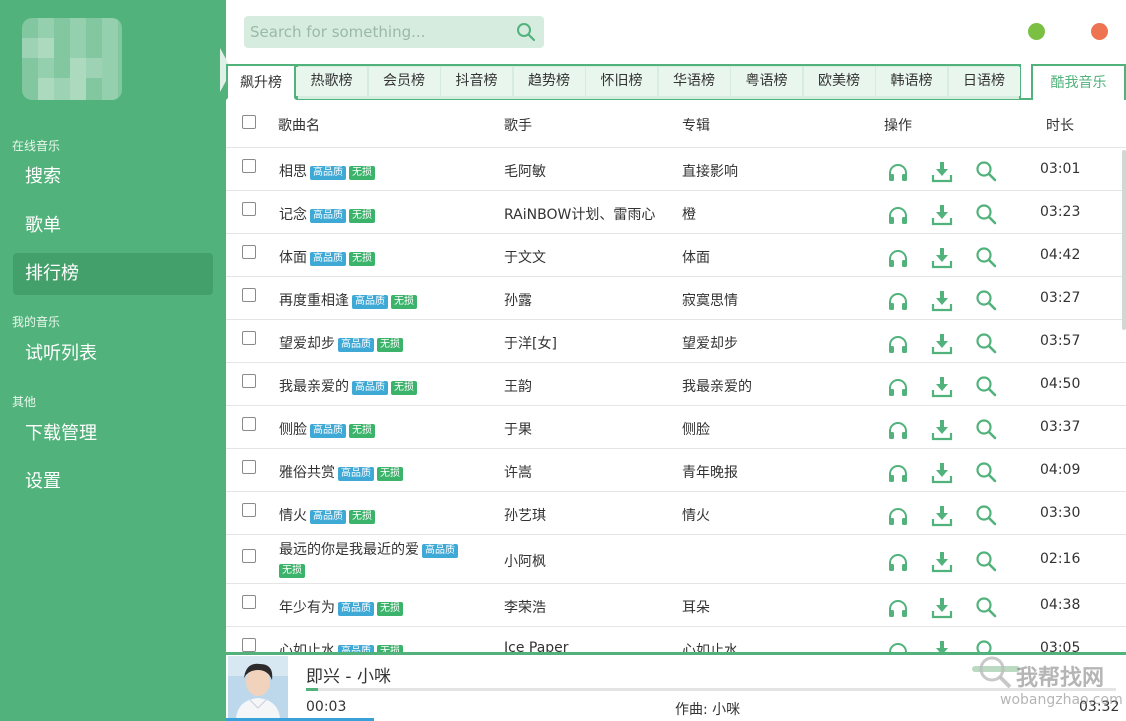  I want to click on select-all-checkbox, so click(249, 122).